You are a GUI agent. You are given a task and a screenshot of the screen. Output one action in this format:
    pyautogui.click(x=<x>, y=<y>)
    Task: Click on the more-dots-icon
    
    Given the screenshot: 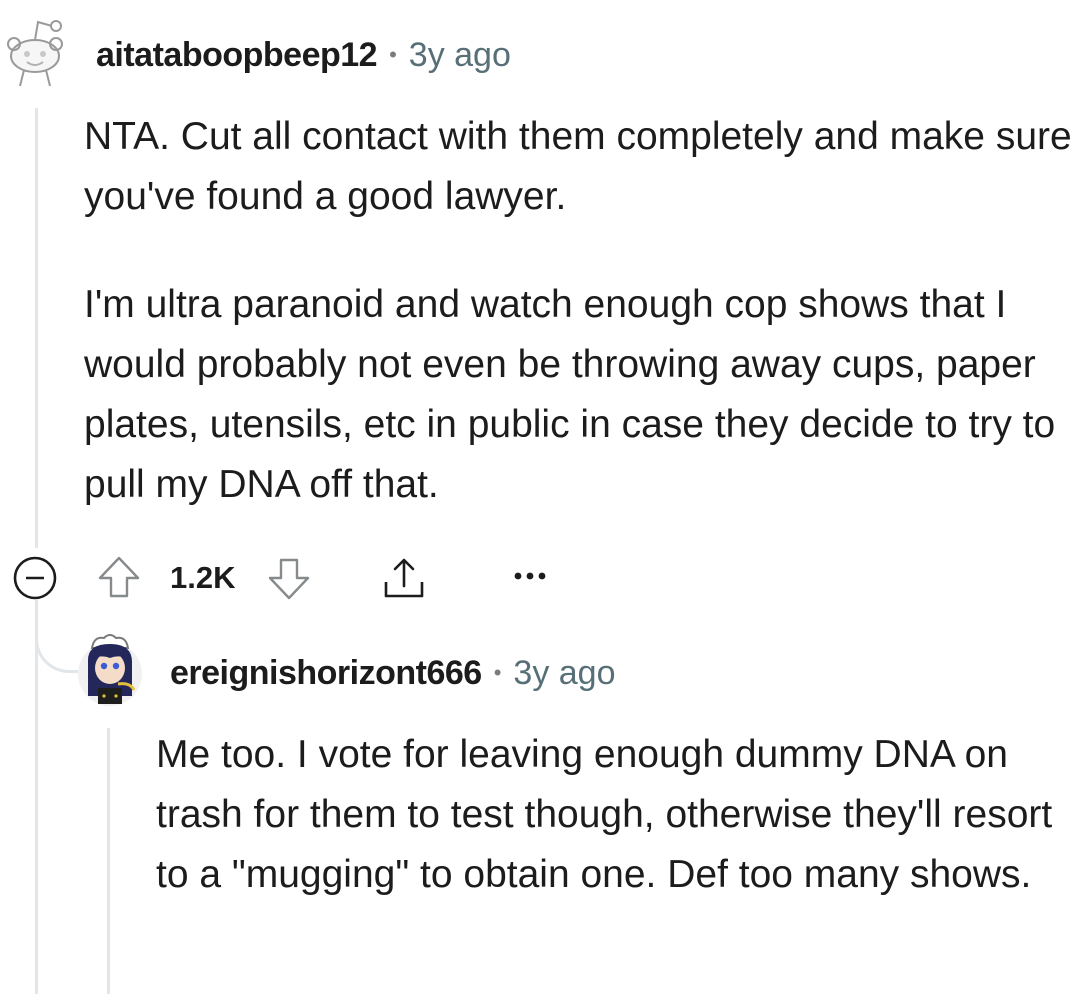 What is the action you would take?
    pyautogui.click(x=530, y=576)
    